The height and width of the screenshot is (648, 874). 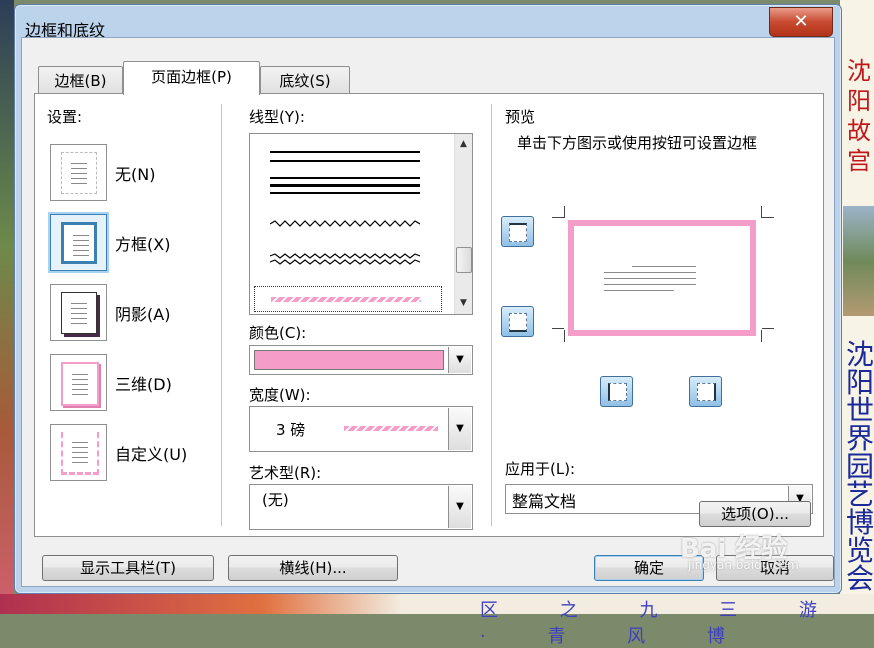 I want to click on apply-to-value: 整篇文档, so click(x=544, y=501).